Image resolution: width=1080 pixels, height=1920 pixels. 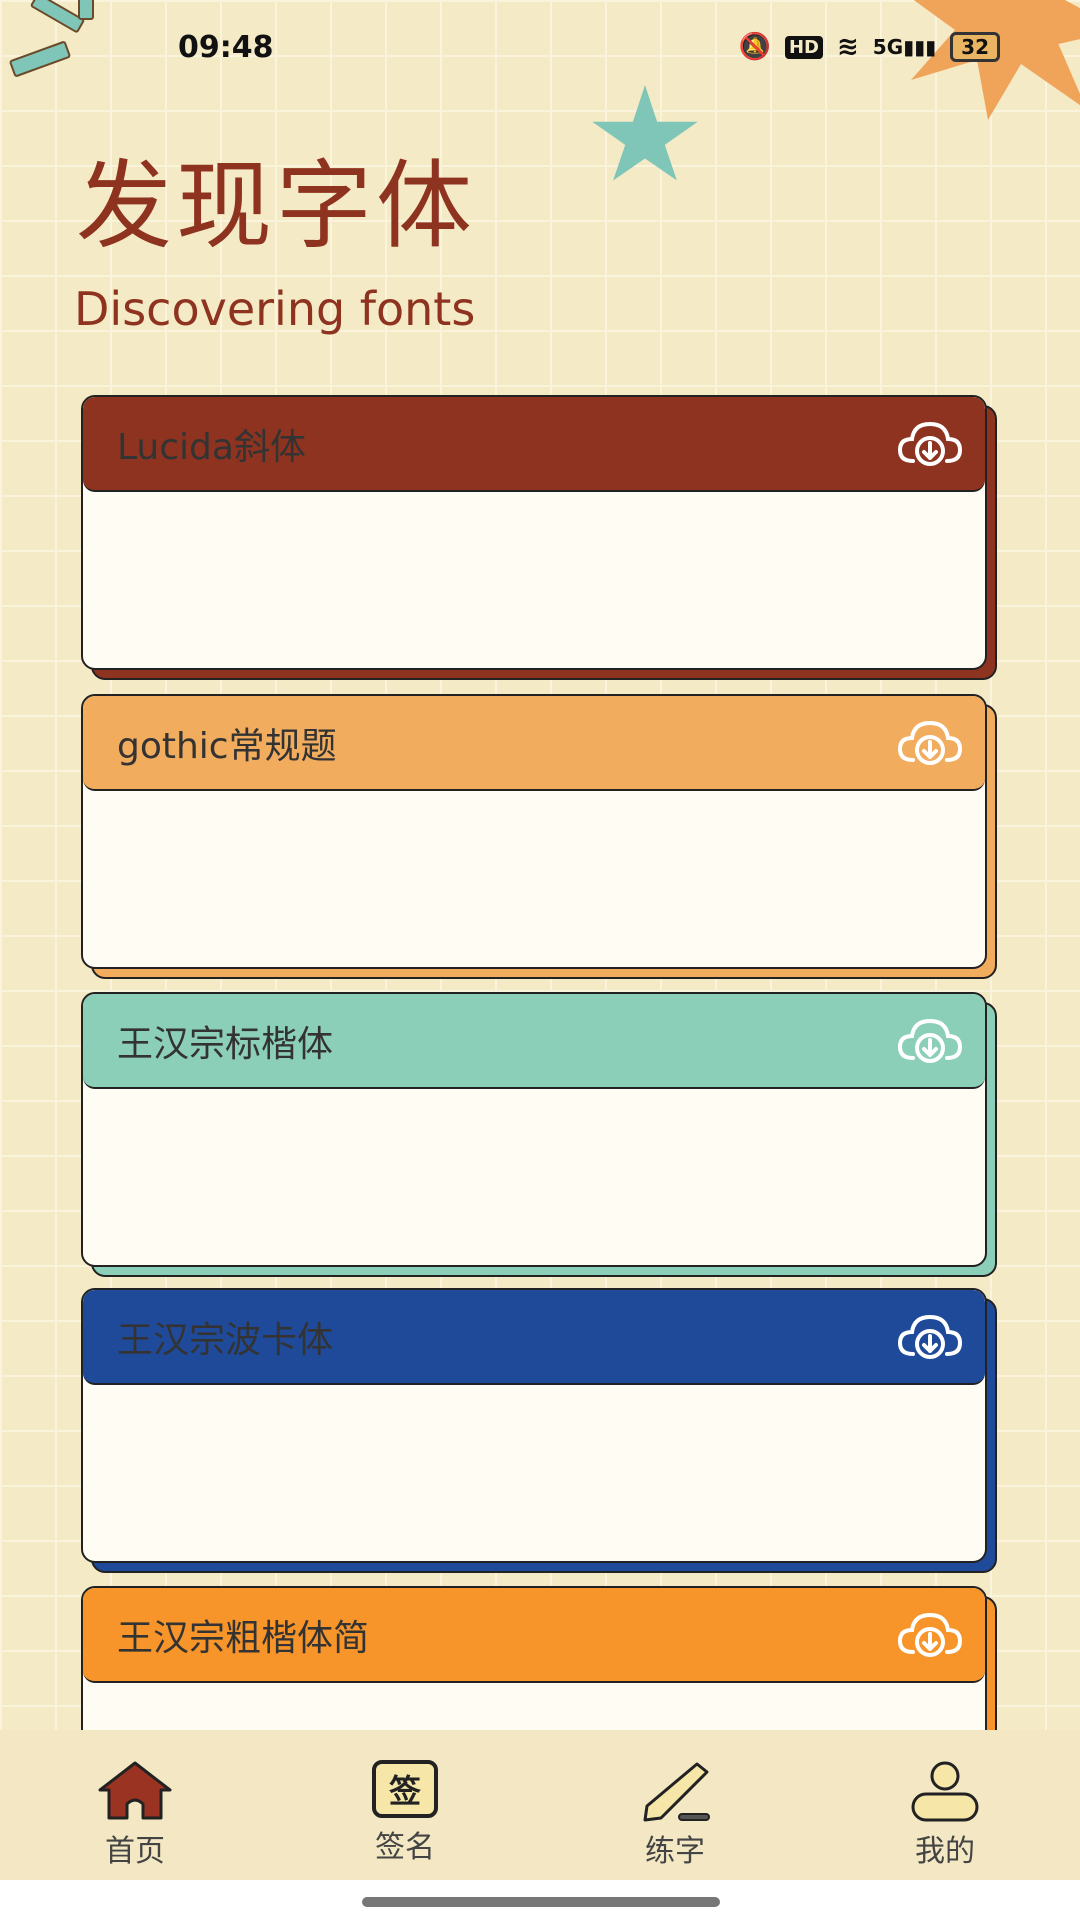 I want to click on nav-item-signature: 签 签名, so click(x=405, y=1805).